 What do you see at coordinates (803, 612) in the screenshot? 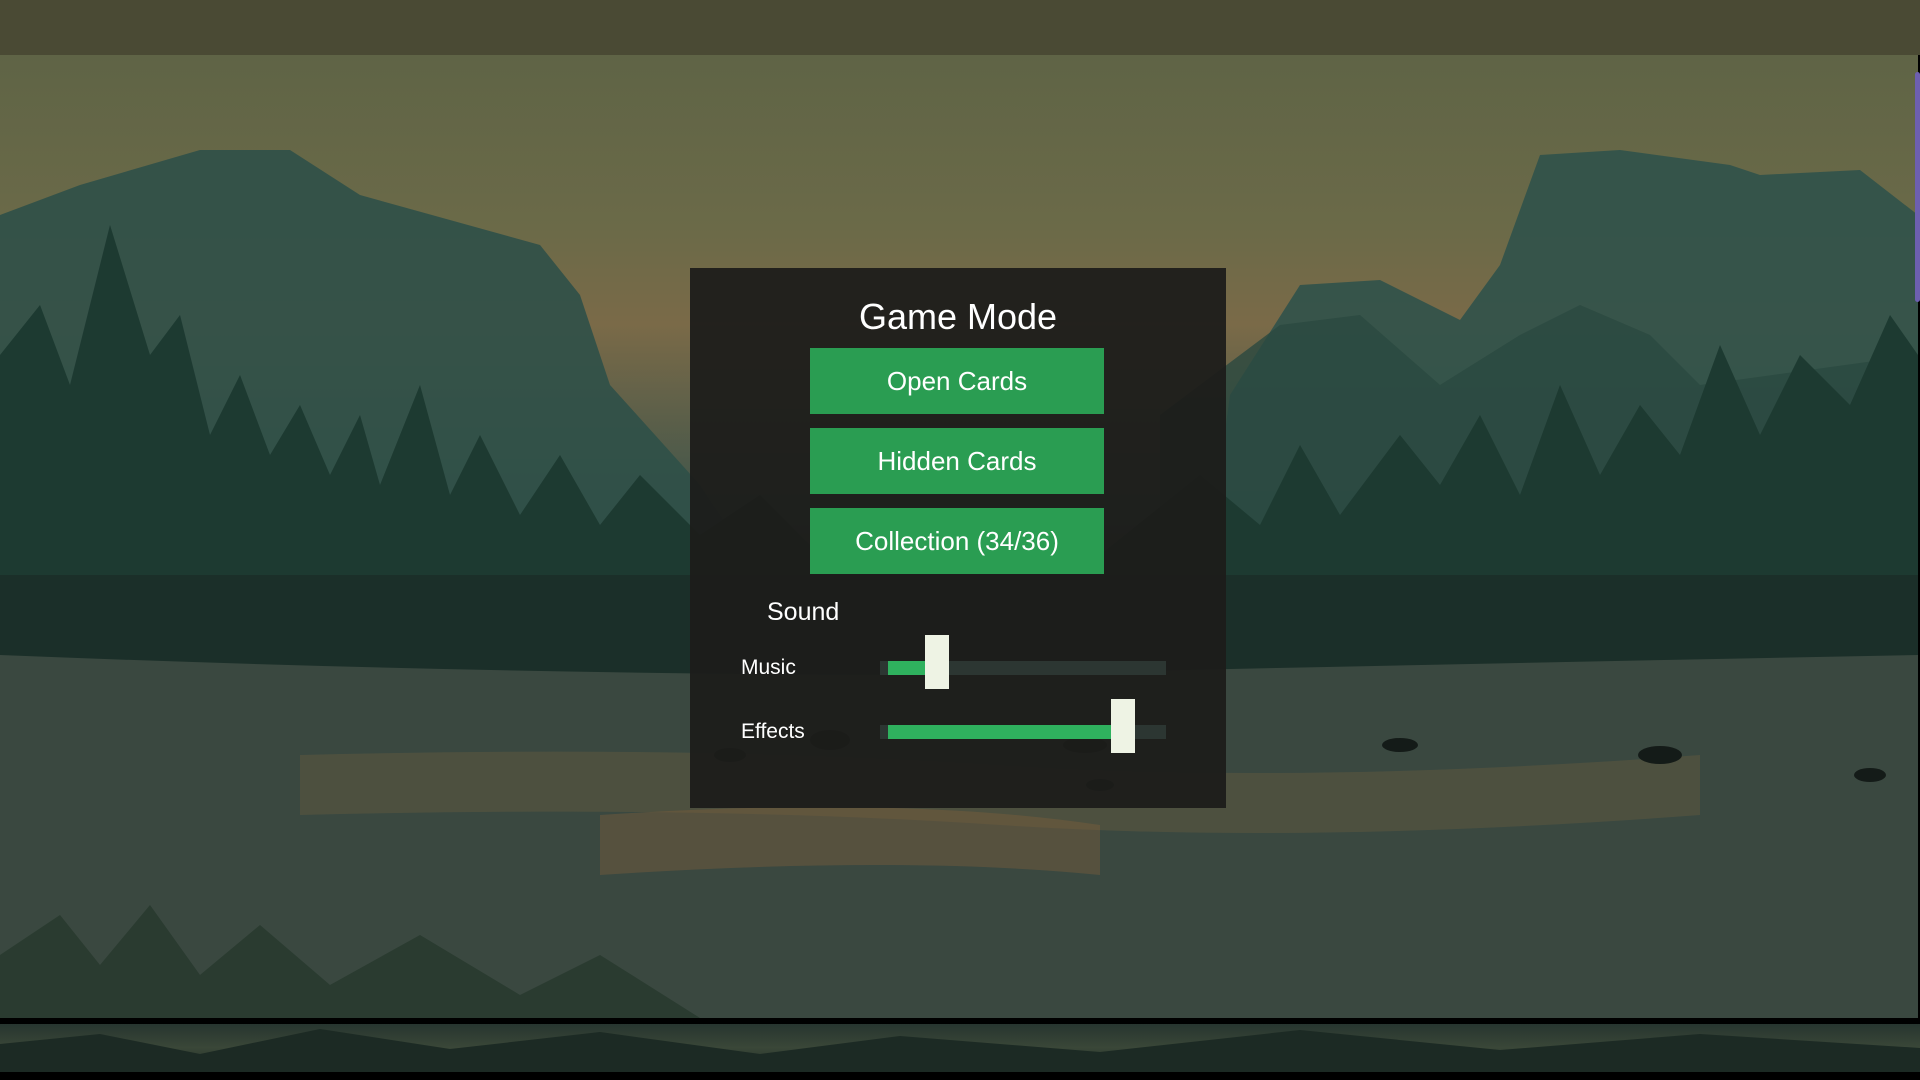
I see `sound-section-title: Sound` at bounding box center [803, 612].